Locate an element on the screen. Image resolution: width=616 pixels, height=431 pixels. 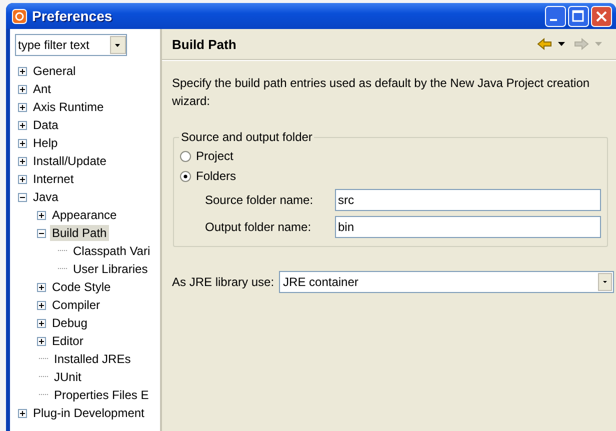
radio-label: Folders is located at coordinates (216, 176).